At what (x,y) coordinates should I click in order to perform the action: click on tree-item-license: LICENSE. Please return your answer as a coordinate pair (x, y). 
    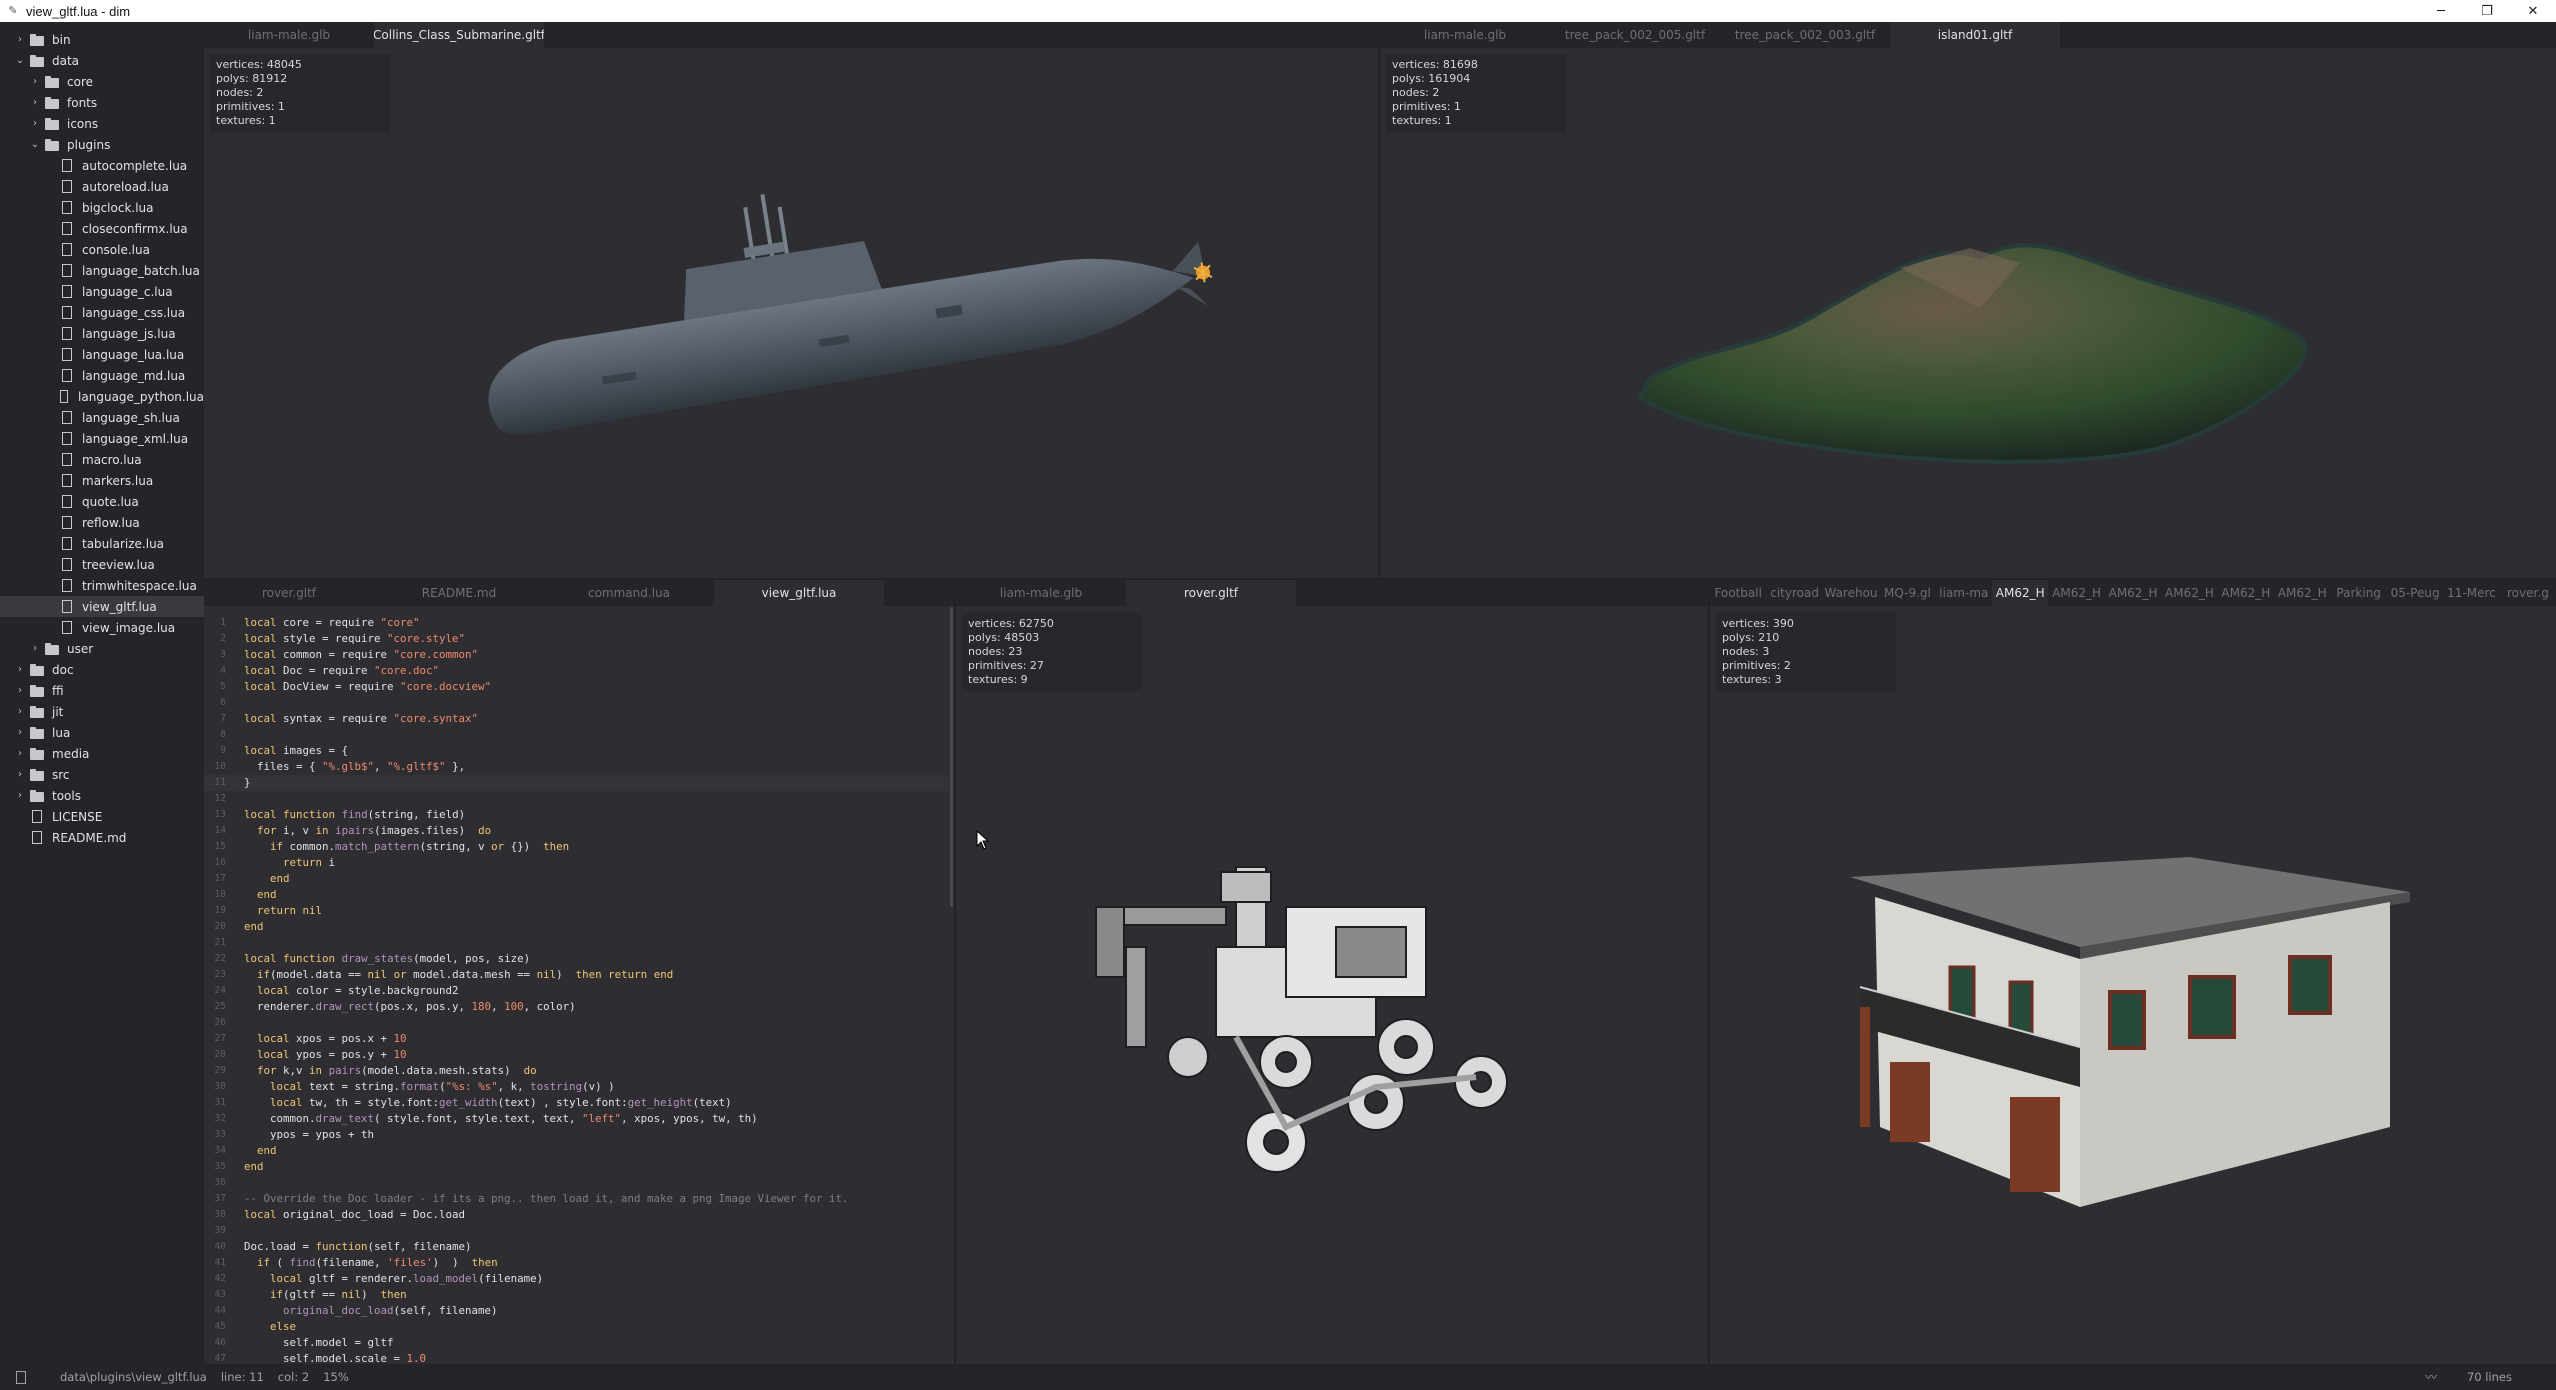
    Looking at the image, I should click on (102, 816).